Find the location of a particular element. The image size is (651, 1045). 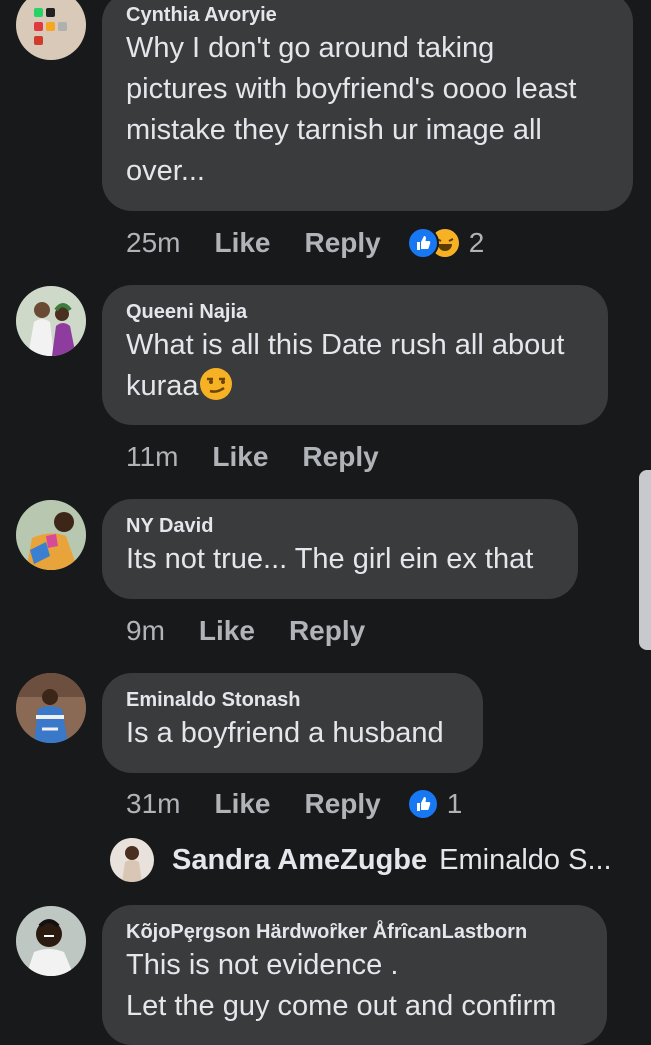

comment-text-line: Its not true... The girl ein ex that is located at coordinates (330, 559).